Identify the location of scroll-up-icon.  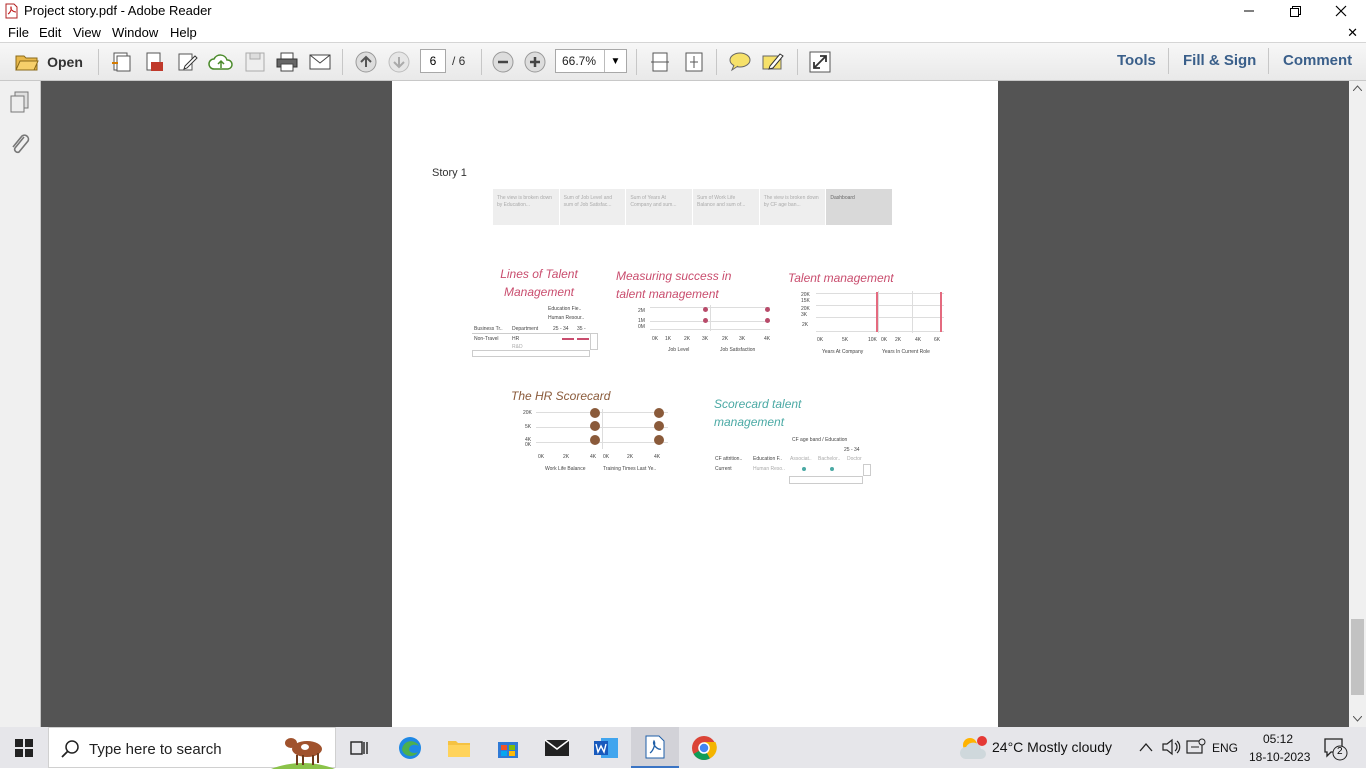
(1357, 88).